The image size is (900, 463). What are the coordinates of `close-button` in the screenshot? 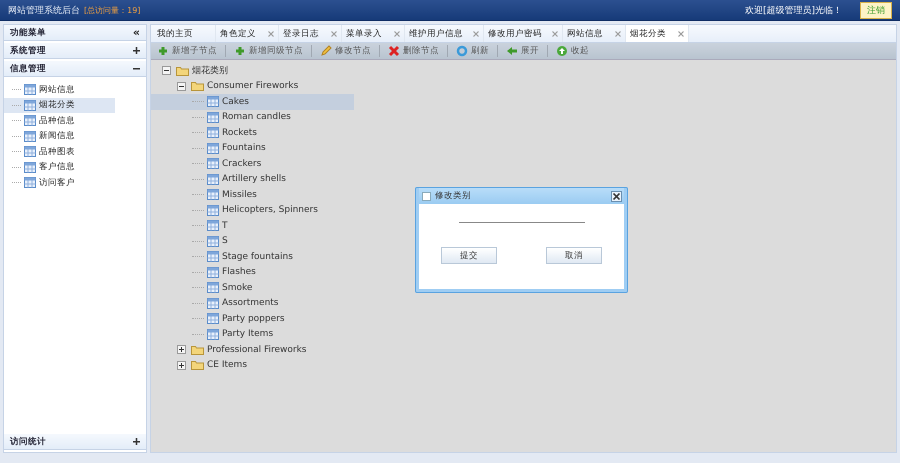 It's located at (616, 196).